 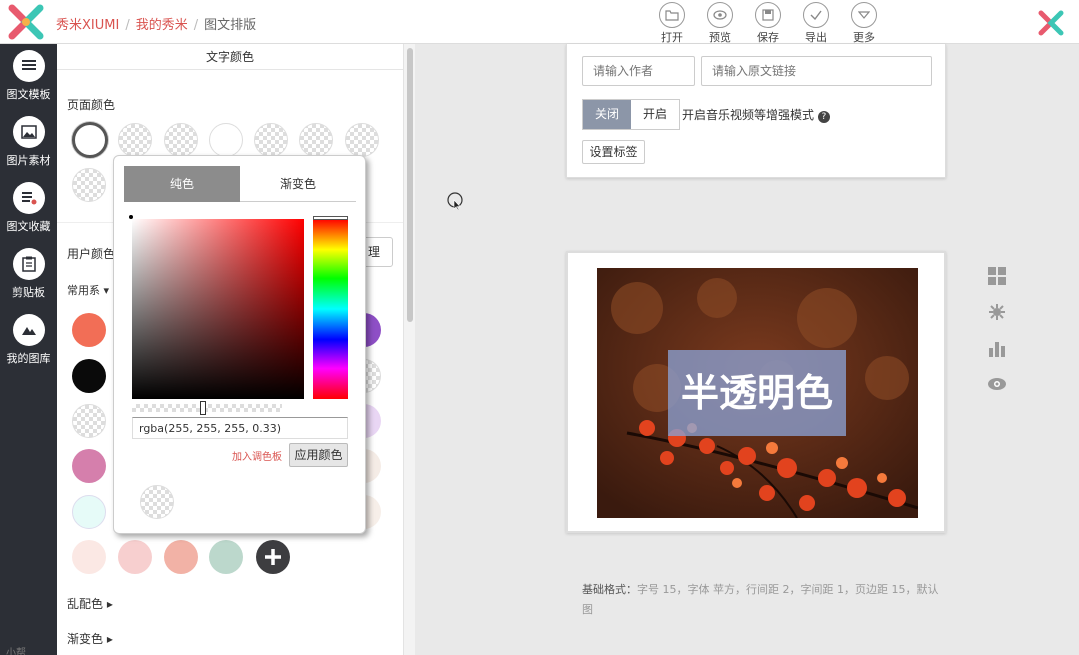 What do you see at coordinates (997, 348) in the screenshot?
I see `bar-chart-icon` at bounding box center [997, 348].